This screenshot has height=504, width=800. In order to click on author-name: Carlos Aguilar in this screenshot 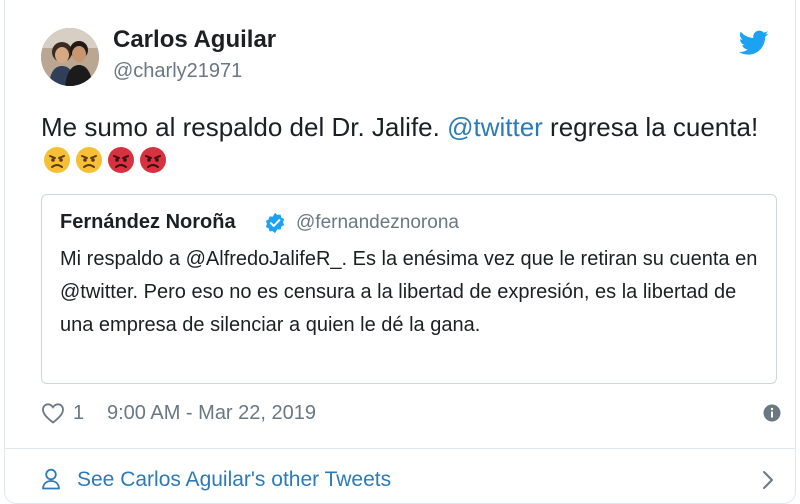, I will do `click(194, 40)`.